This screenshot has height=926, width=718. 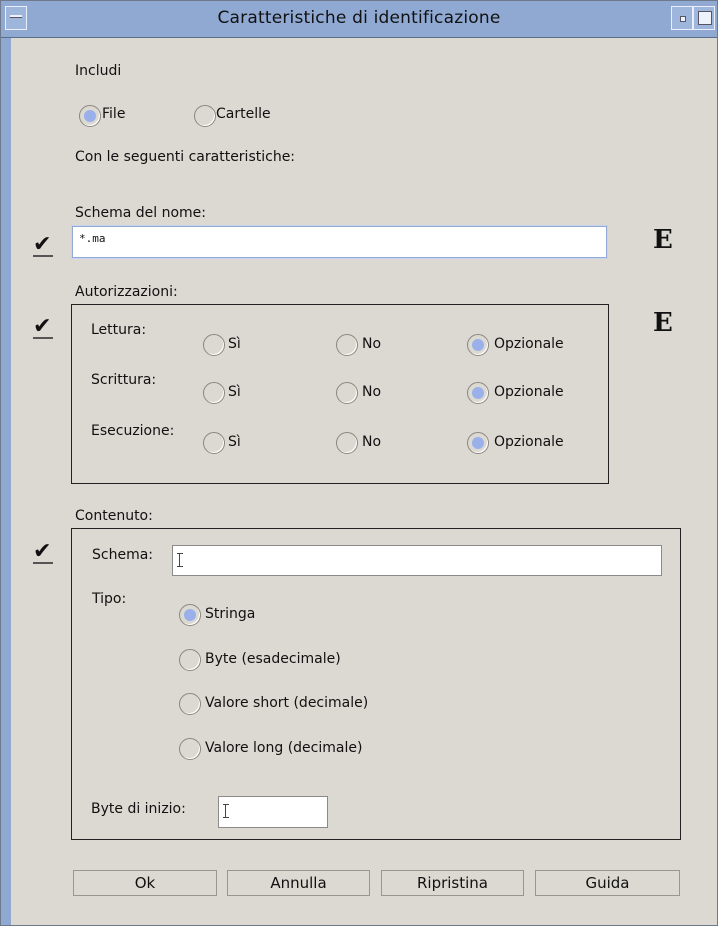 What do you see at coordinates (190, 704) in the screenshot?
I see `type-short-radio` at bounding box center [190, 704].